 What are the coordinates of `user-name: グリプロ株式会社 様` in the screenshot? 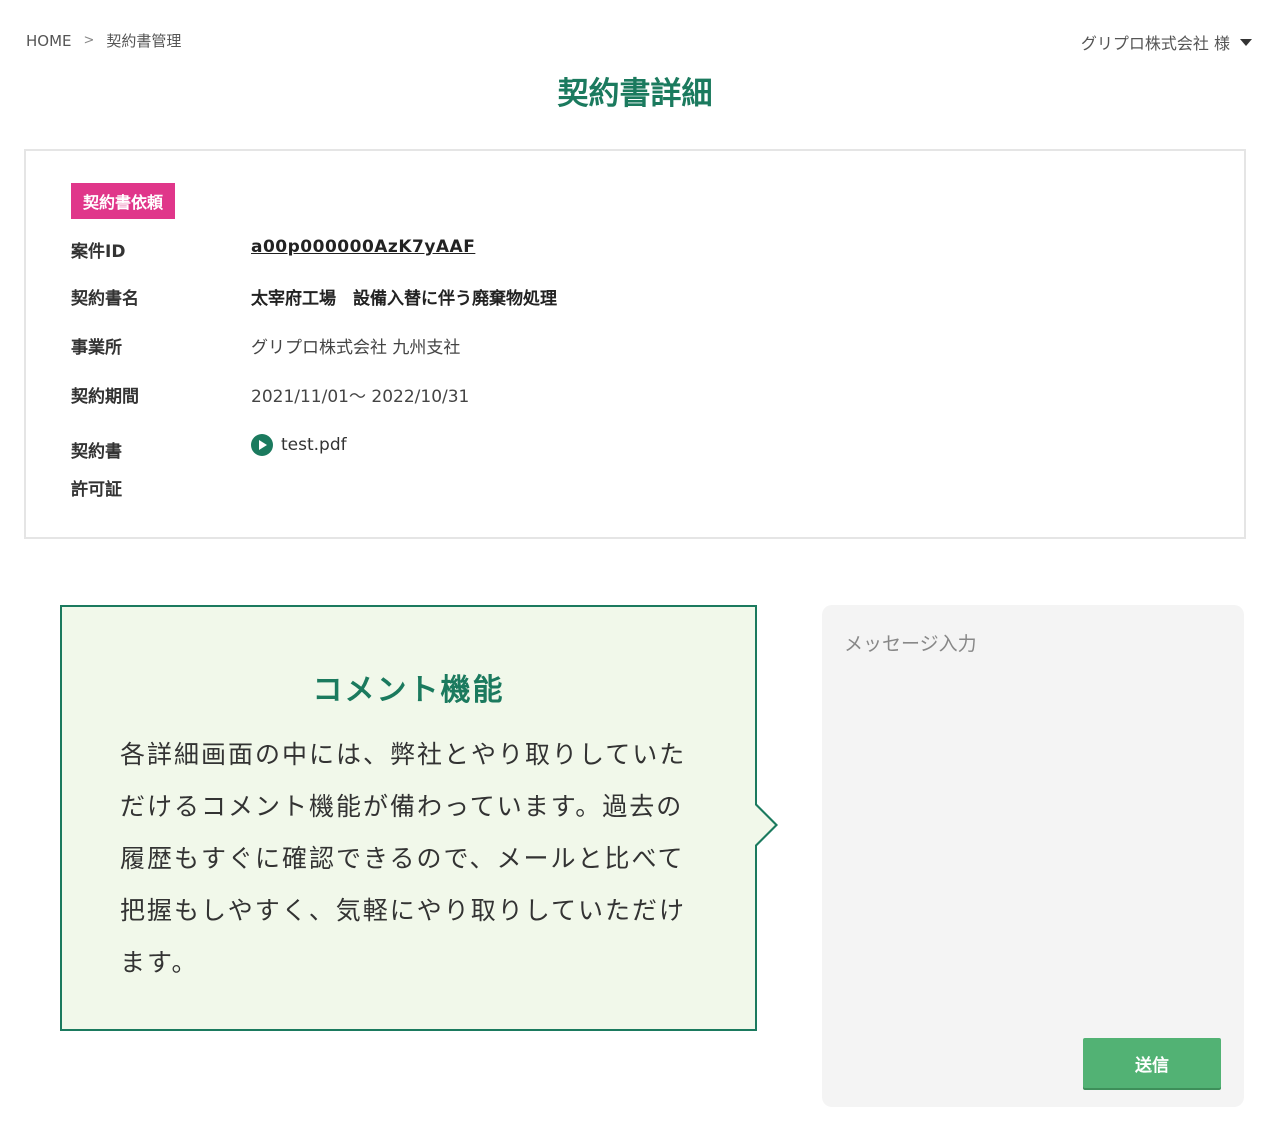 It's located at (1155, 43).